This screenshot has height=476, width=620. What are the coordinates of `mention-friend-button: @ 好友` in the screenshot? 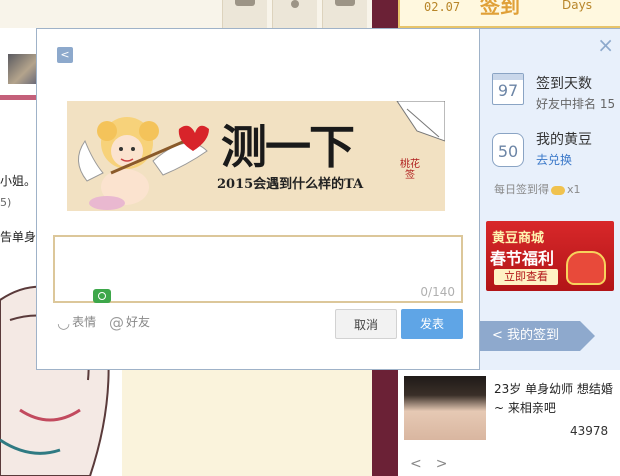 It's located at (129, 322).